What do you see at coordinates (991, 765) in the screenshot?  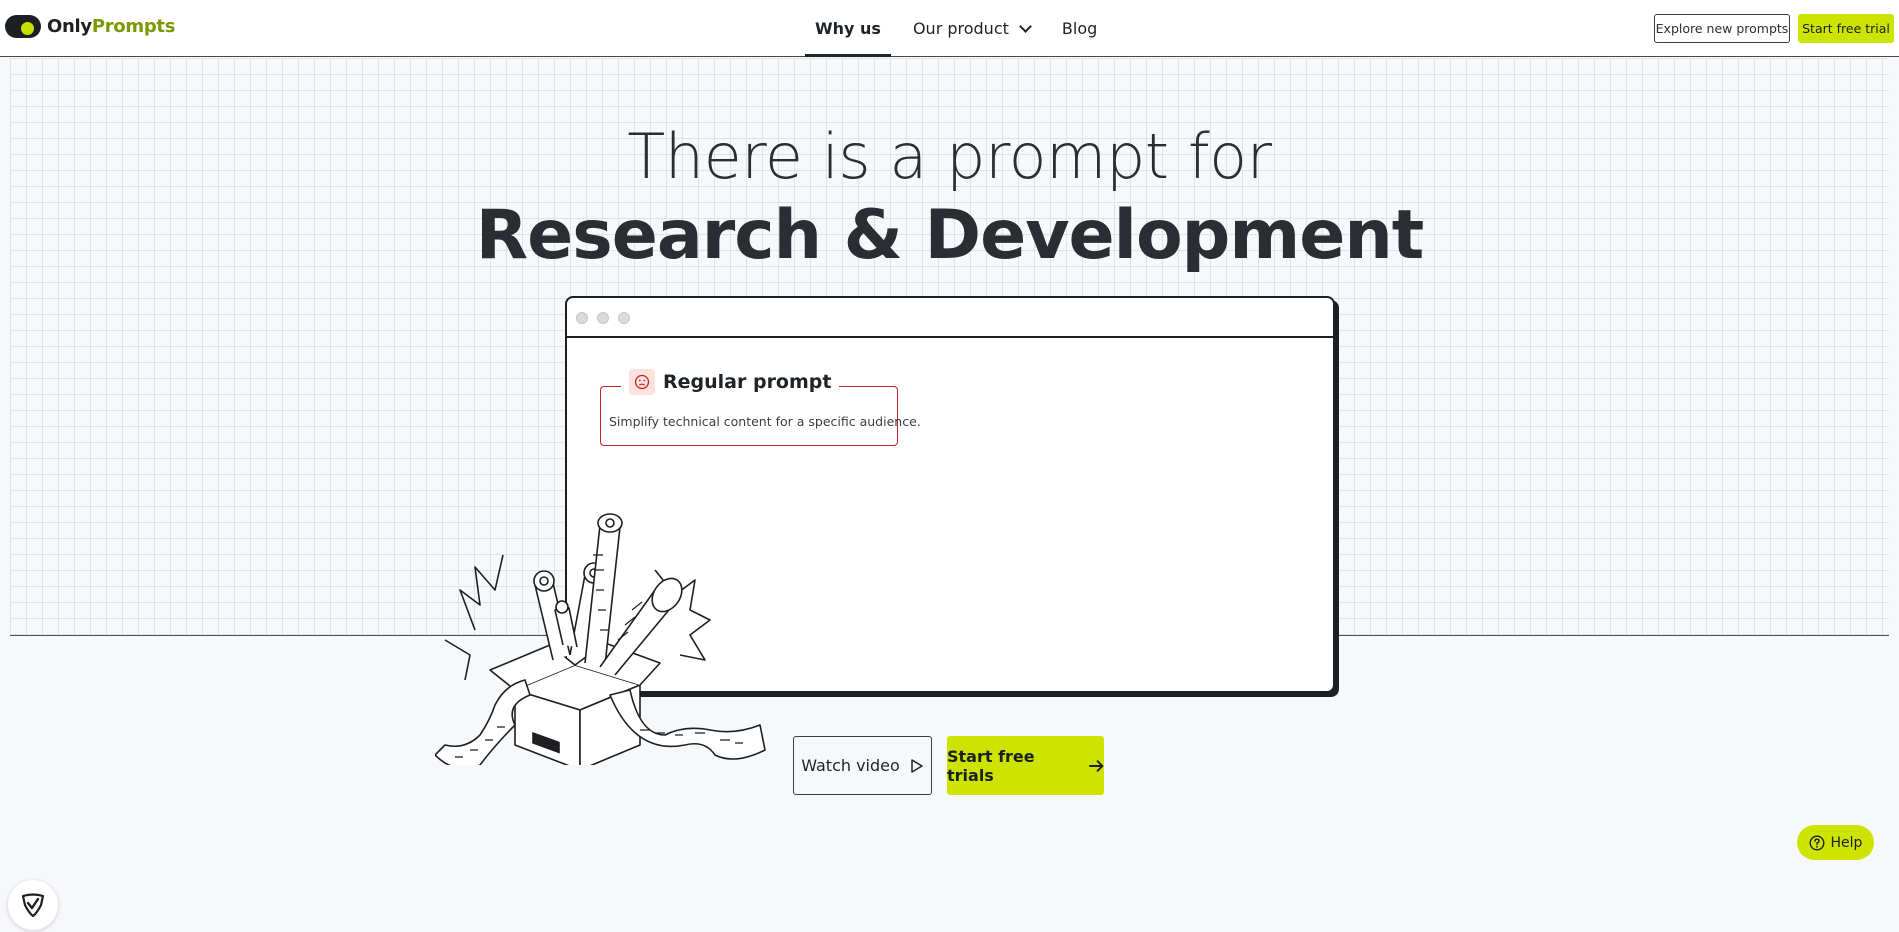 I see `start-free-trials-label: Start free trials` at bounding box center [991, 765].